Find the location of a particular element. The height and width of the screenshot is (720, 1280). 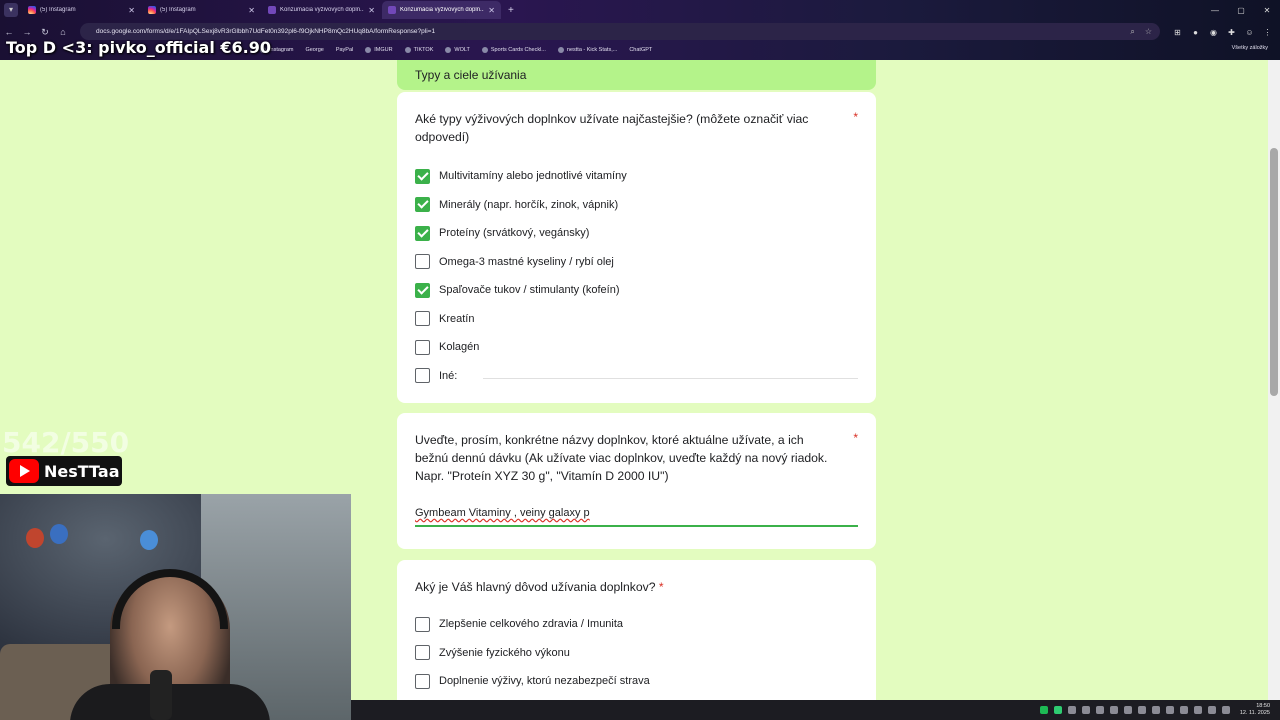

volume-icon is located at coordinates (1225, 710).